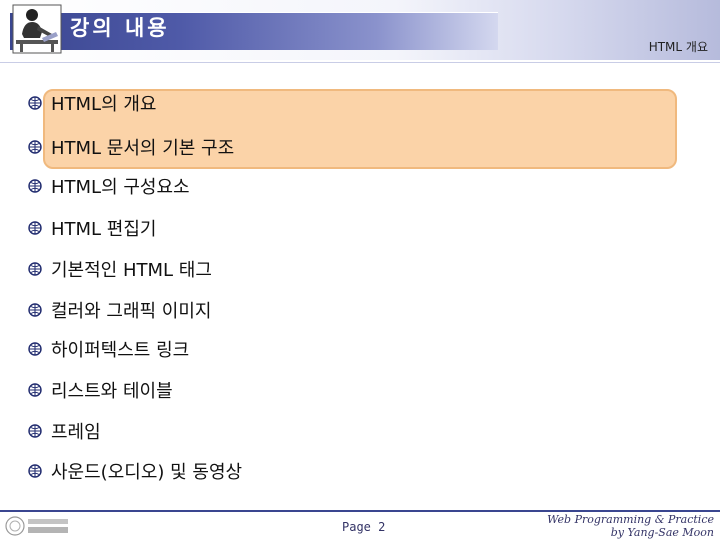 The width and height of the screenshot is (720, 540). I want to click on outline-item: 컬러와 그래픽 이미지, so click(119, 310).